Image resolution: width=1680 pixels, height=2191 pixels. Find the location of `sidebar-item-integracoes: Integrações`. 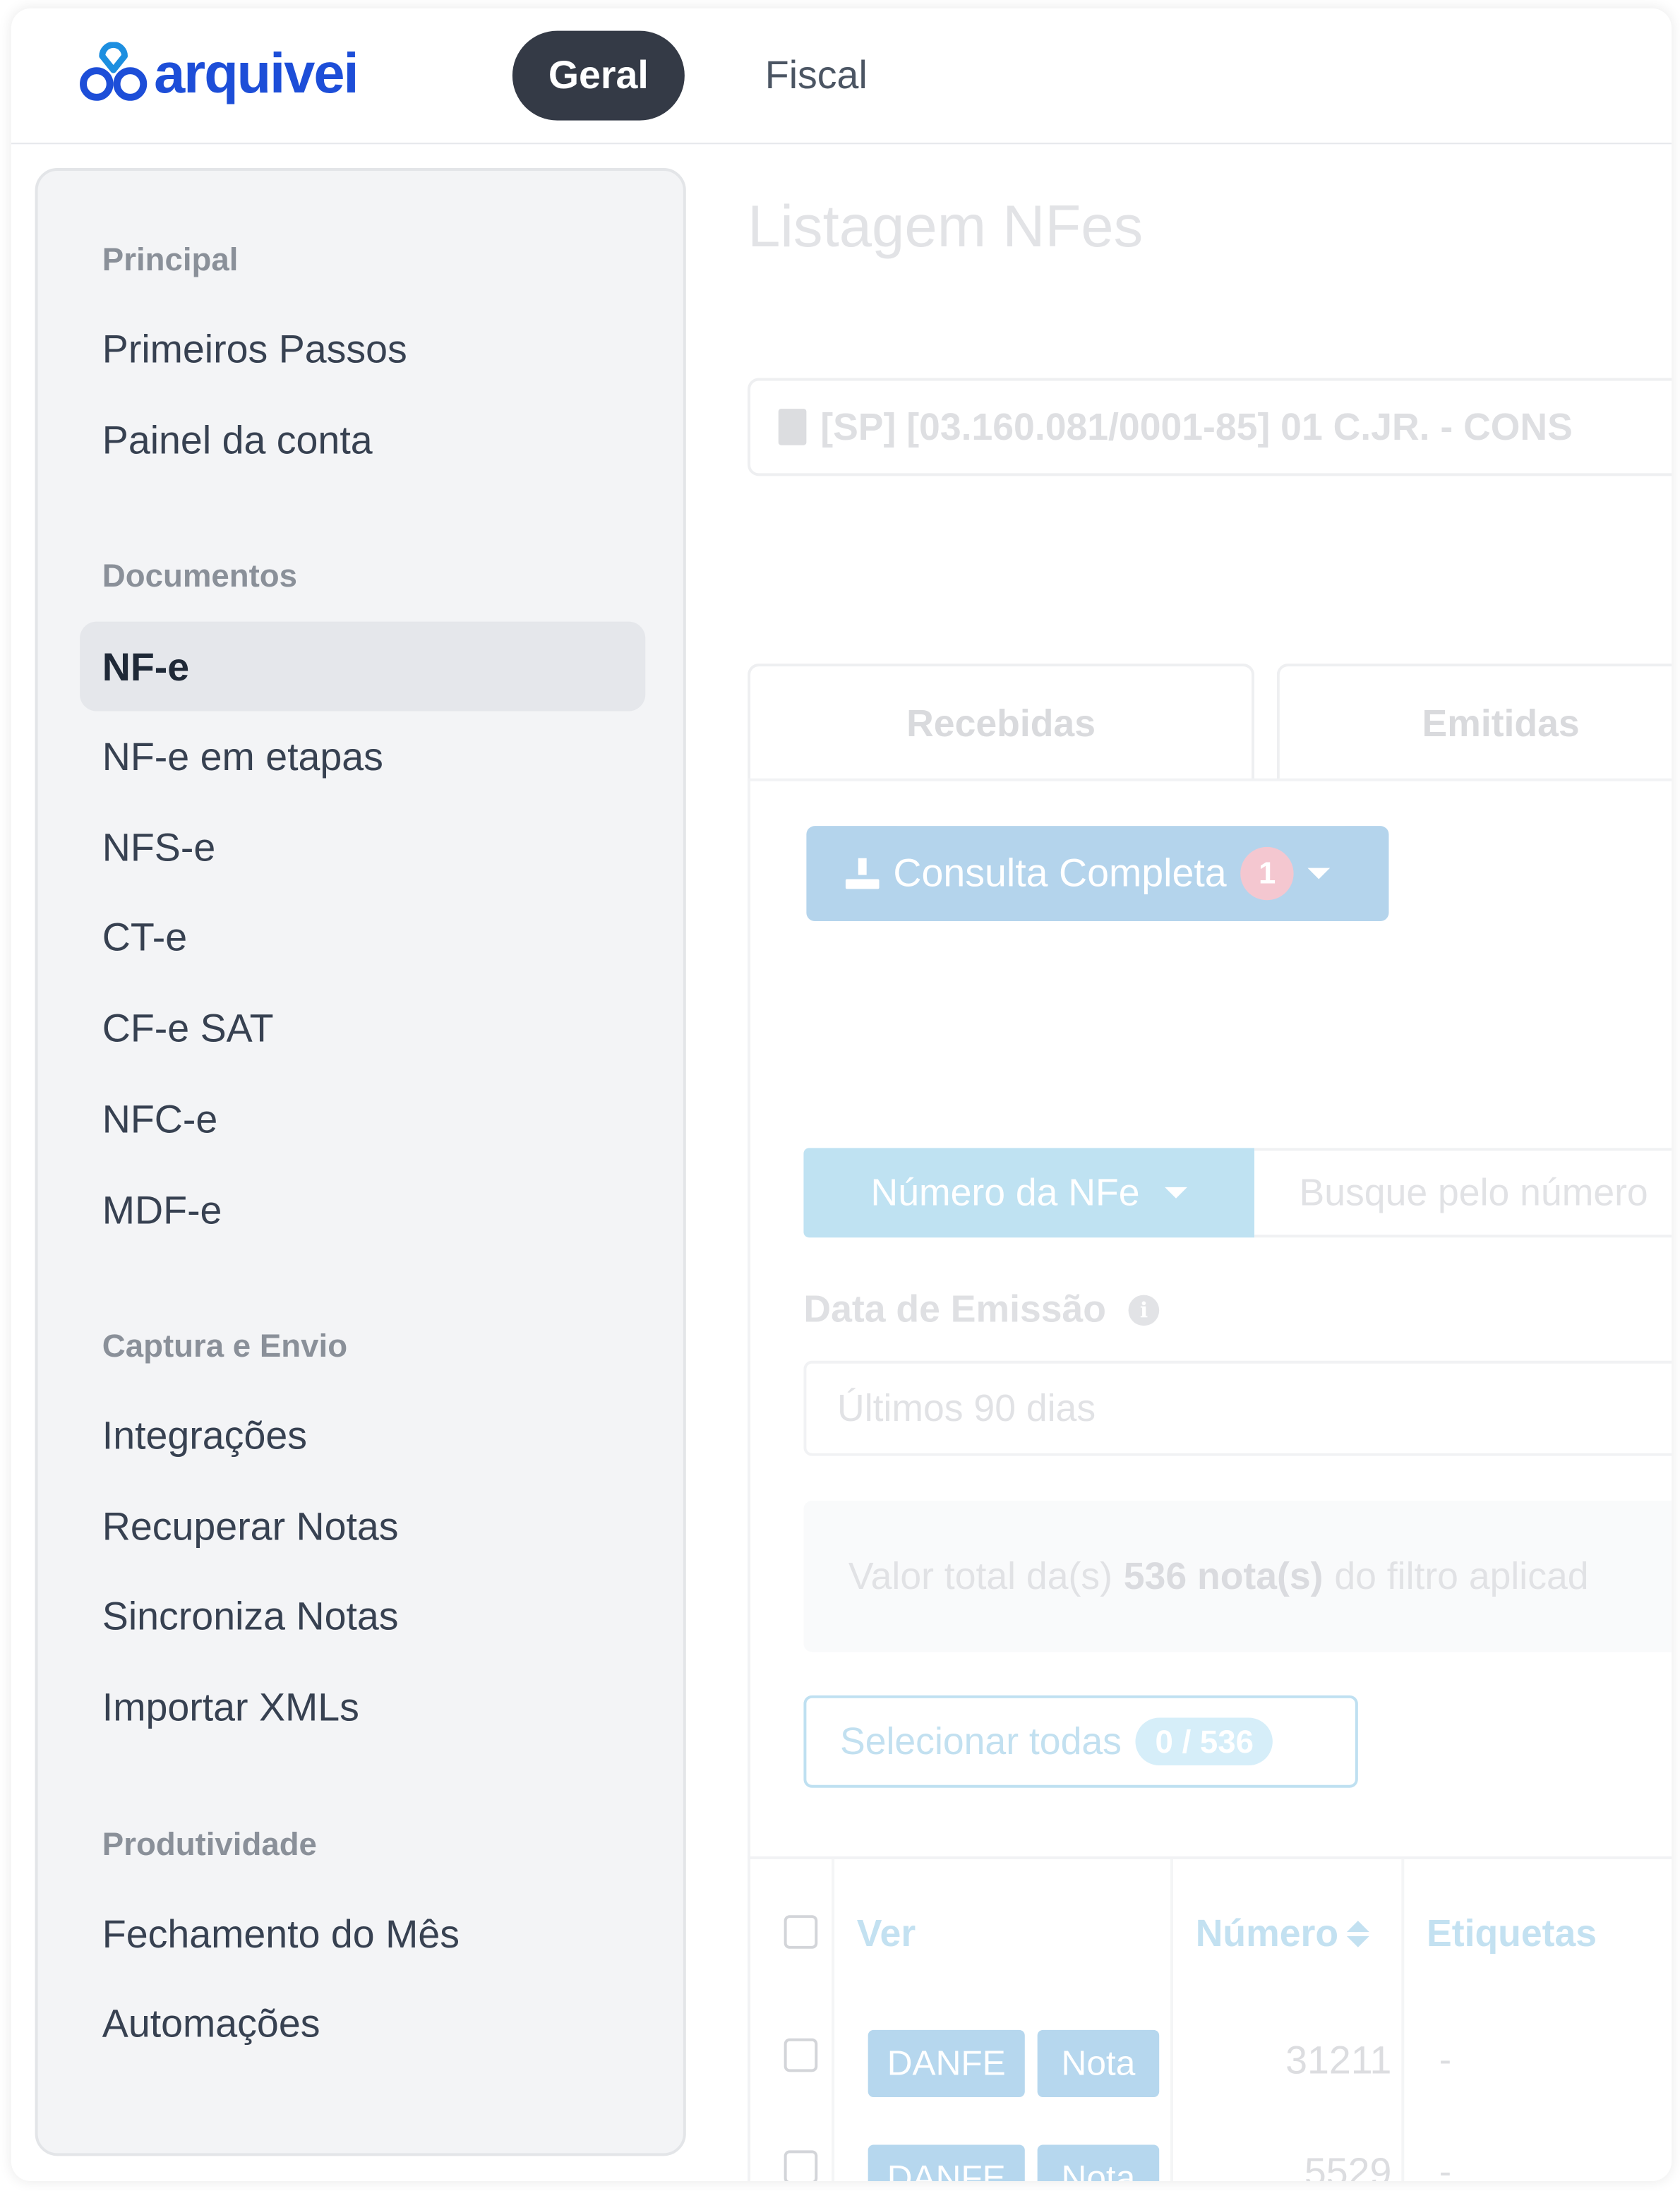

sidebar-item-integracoes: Integrações is located at coordinates (205, 1436).